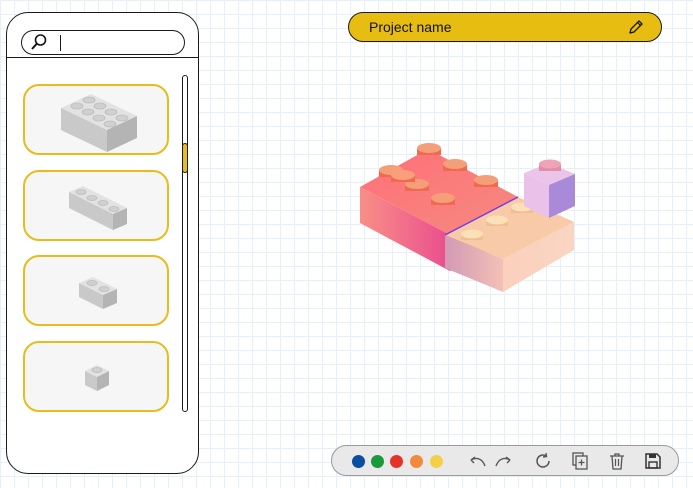  I want to click on scrollbar-track, so click(185, 243).